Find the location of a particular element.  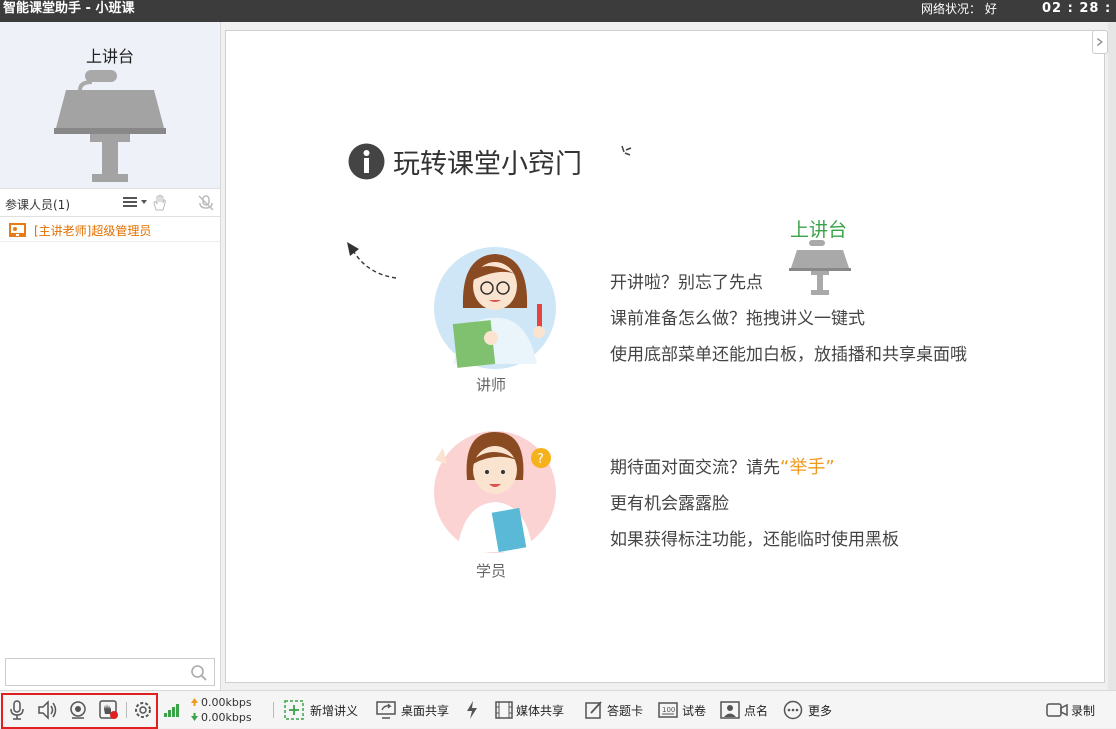

raise-hand-icon is located at coordinates (160, 203).